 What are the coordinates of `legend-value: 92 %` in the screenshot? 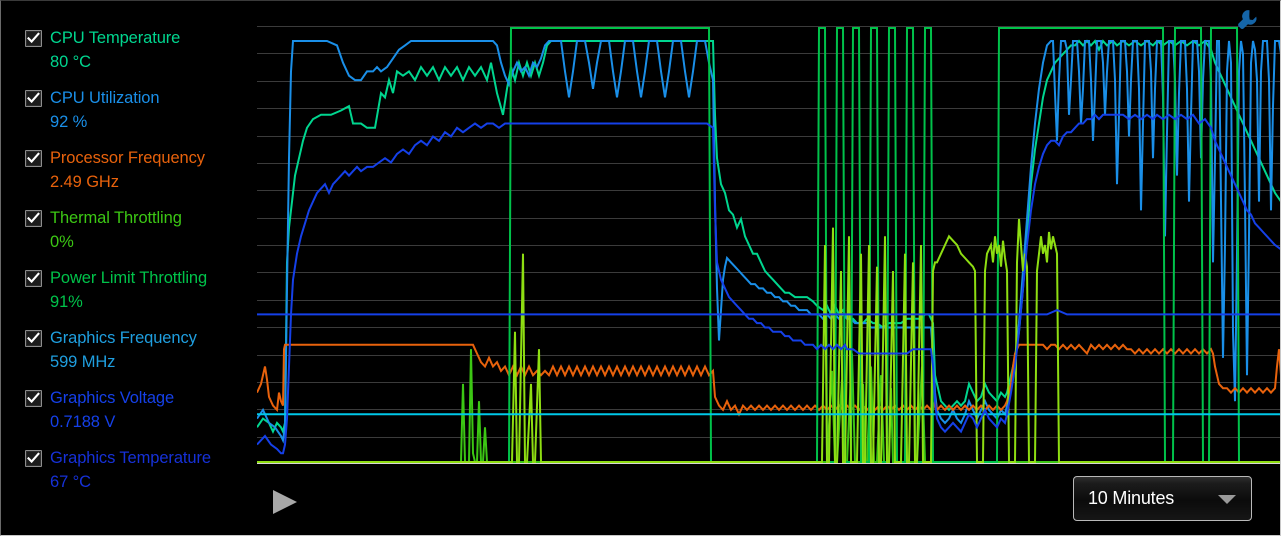 It's located at (69, 122).